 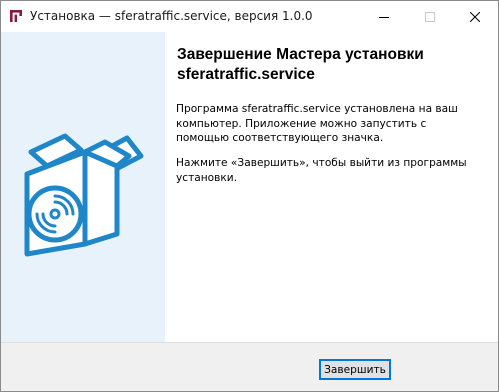 I want to click on finish-button: Завершить, so click(x=355, y=369).